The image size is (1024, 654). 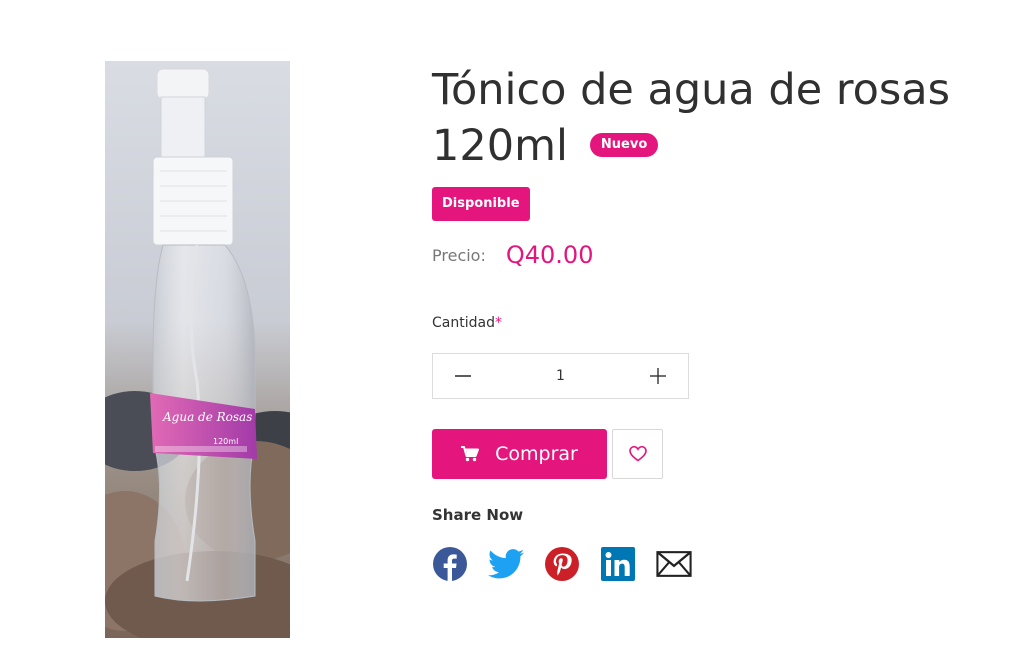 What do you see at coordinates (225, 441) in the screenshot?
I see `svg-text: 120ml` at bounding box center [225, 441].